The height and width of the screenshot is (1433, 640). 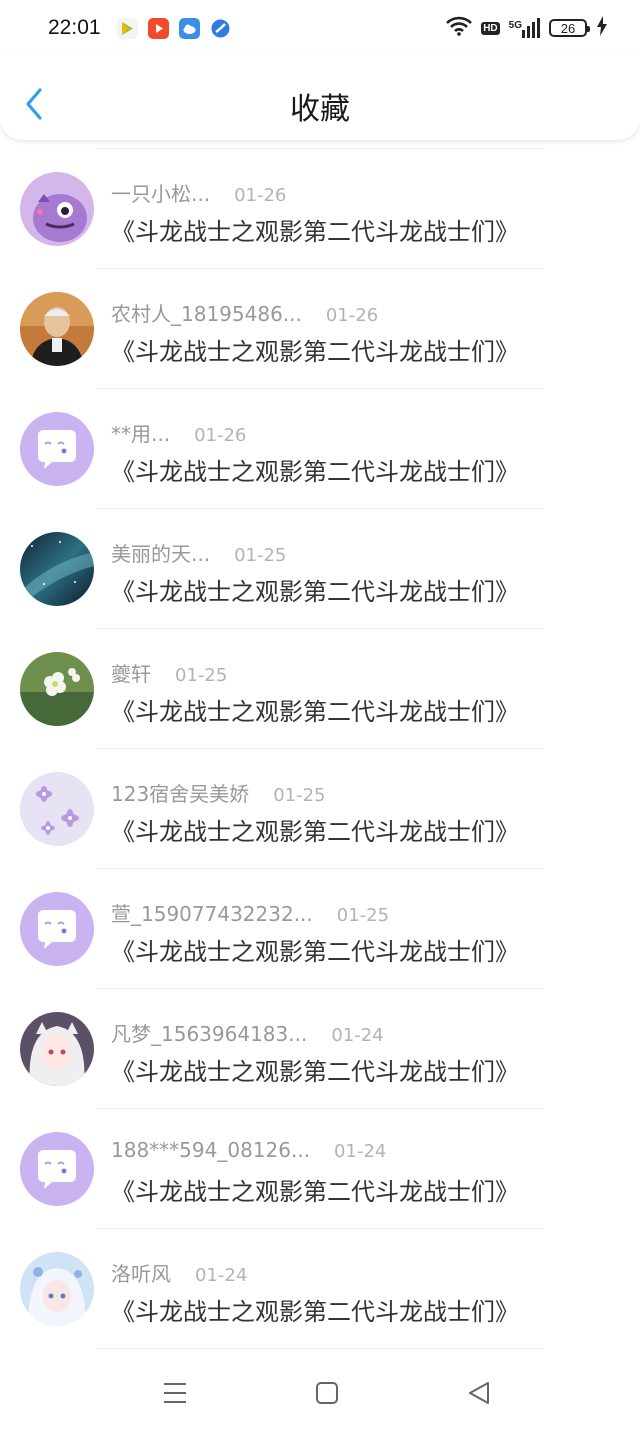 I want to click on user-name: 123宿舍吴美娇, so click(x=180, y=792).